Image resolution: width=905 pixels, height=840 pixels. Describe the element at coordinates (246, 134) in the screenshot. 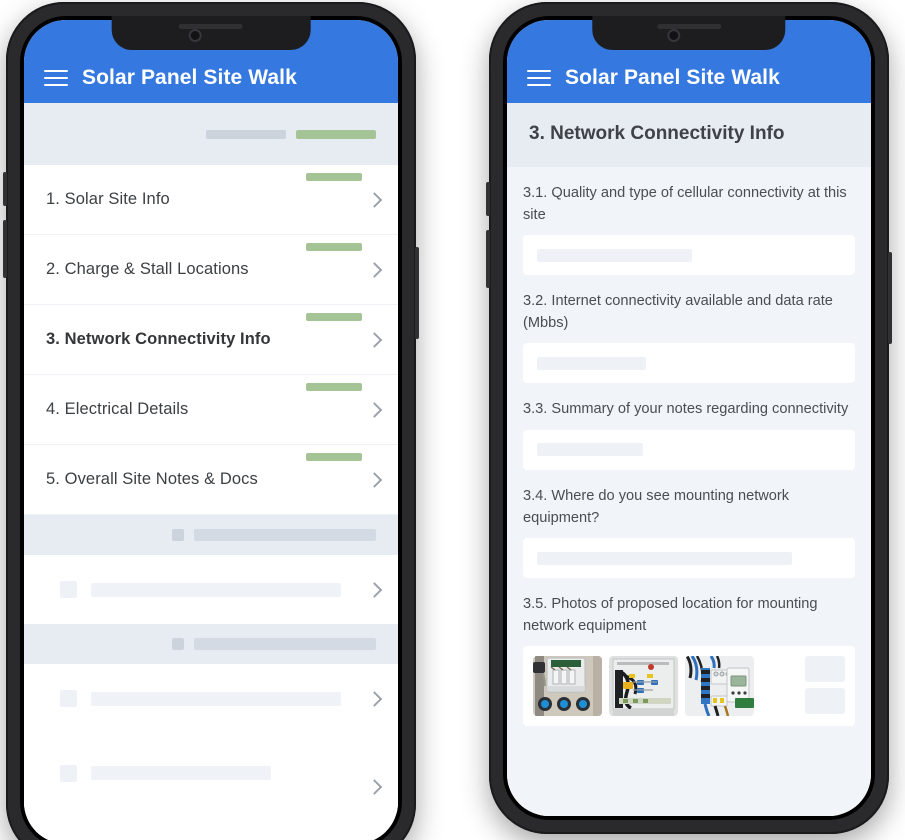

I see `progress-bar-grey` at that location.